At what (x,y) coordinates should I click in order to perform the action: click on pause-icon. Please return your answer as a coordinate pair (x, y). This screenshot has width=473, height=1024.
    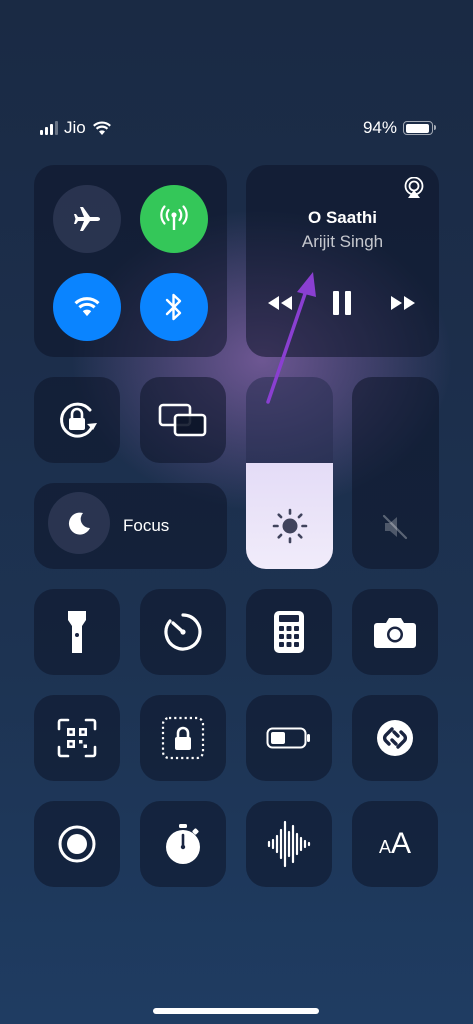
    Looking at the image, I should click on (342, 303).